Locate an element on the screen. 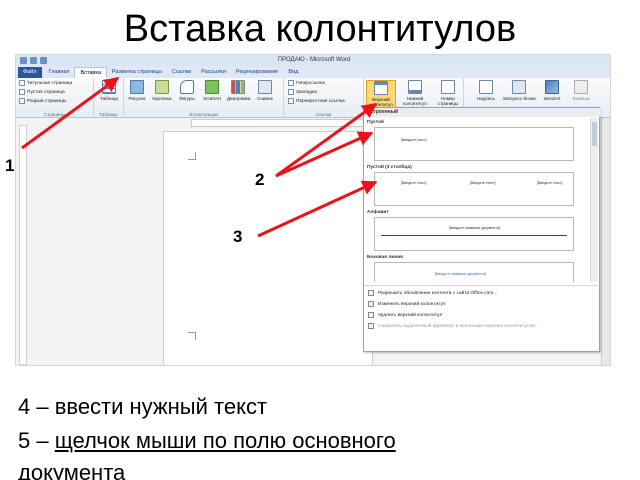 This screenshot has height=480, width=640. textbox-button: Надпись is located at coordinates (486, 95).